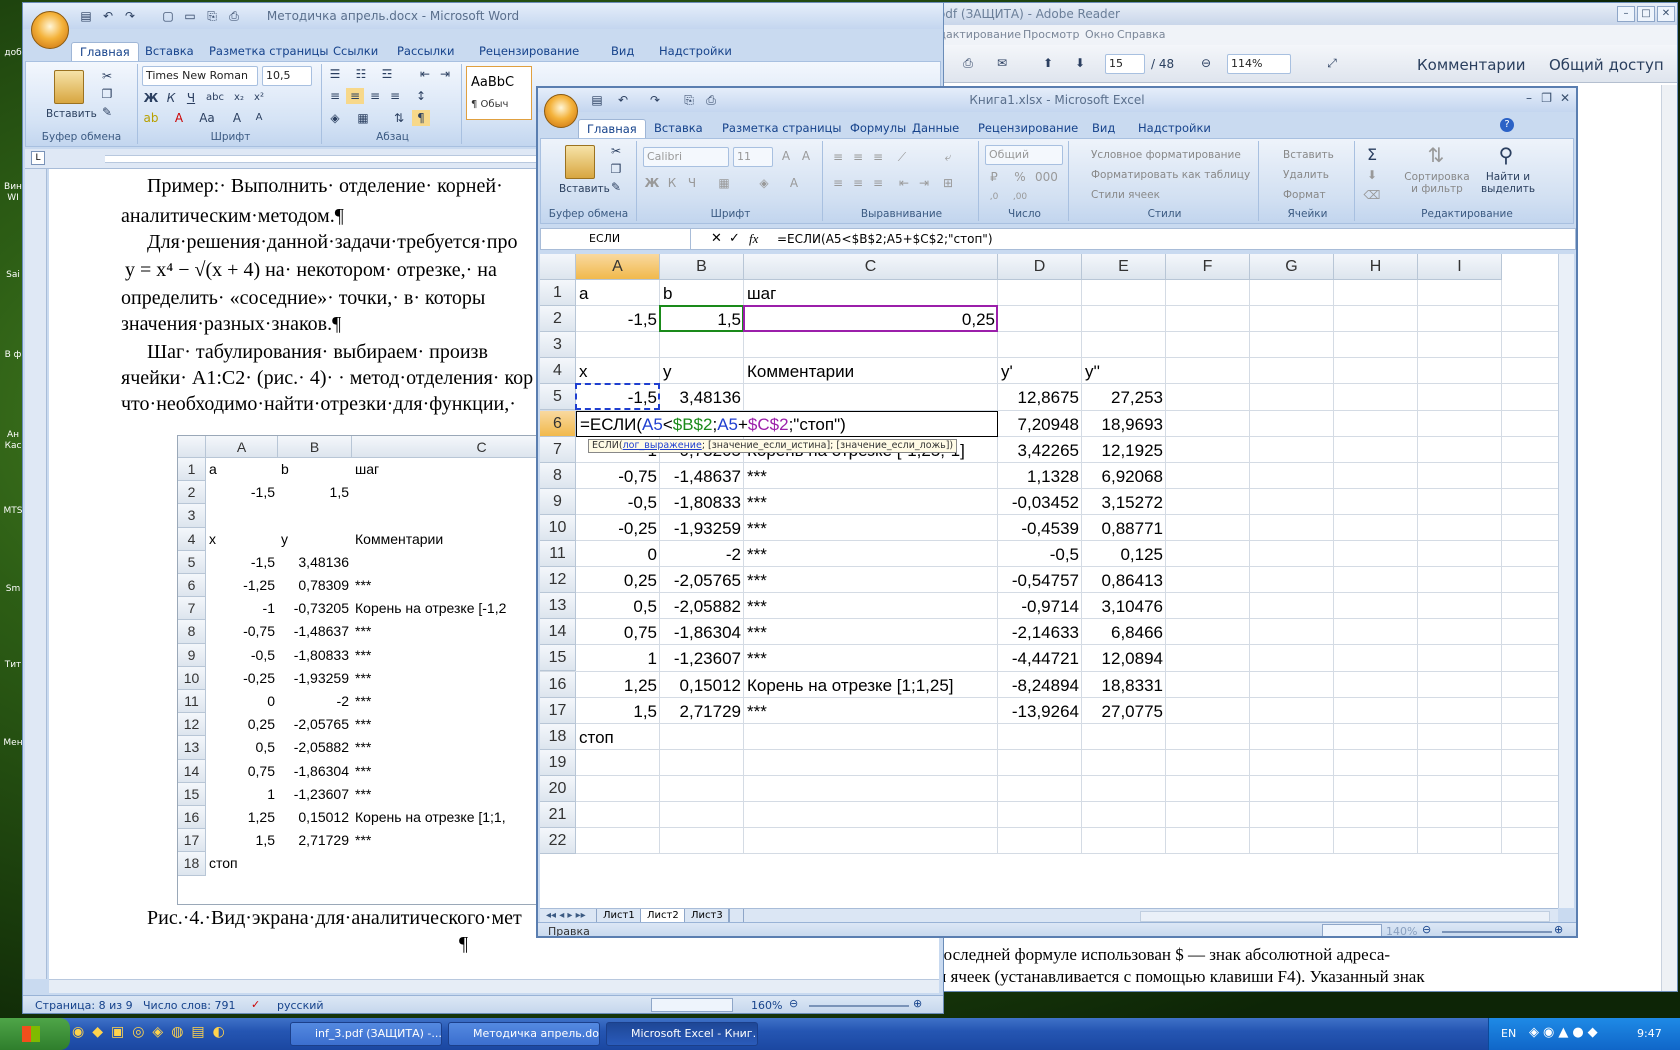 The height and width of the screenshot is (1050, 1680). Describe the element at coordinates (1028, 128) in the screenshot. I see `excel-tab: Рецензирование` at that location.